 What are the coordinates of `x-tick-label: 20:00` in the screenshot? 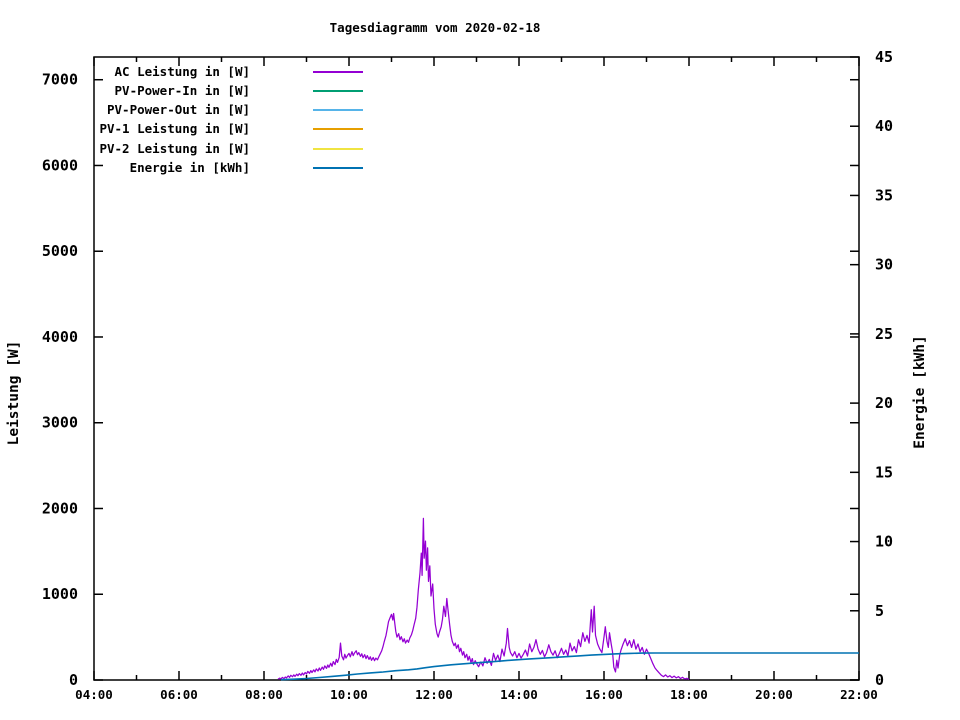 It's located at (774, 694).